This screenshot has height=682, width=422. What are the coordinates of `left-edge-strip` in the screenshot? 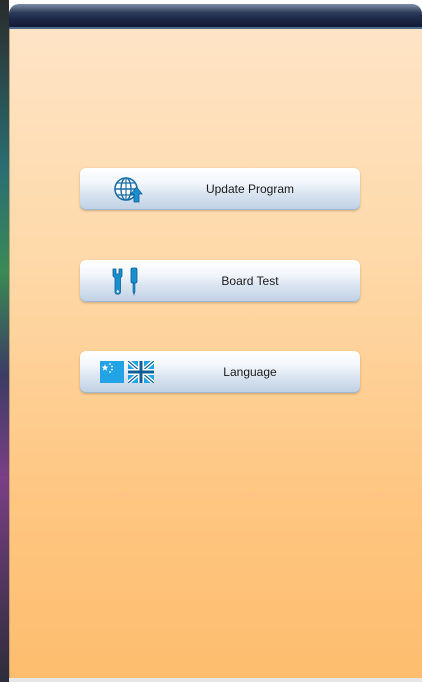 It's located at (4, 341).